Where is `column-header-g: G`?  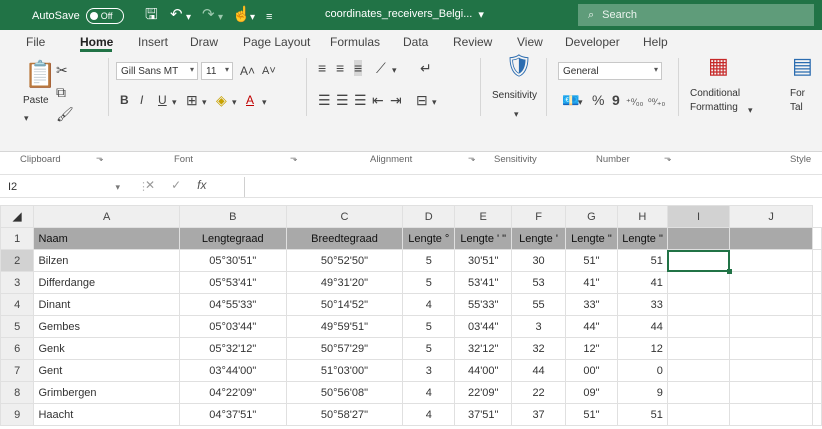
column-header-g: G is located at coordinates (591, 216).